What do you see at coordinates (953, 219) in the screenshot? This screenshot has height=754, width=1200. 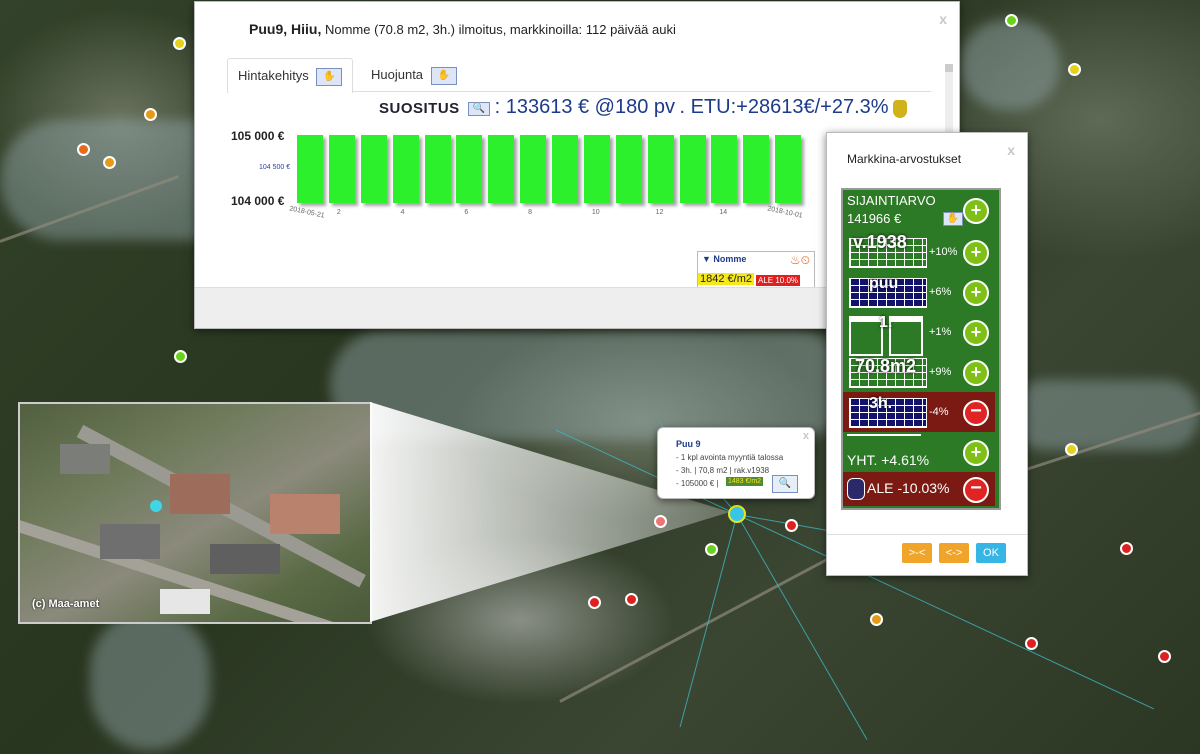 I see `stamp-icon: ✋` at bounding box center [953, 219].